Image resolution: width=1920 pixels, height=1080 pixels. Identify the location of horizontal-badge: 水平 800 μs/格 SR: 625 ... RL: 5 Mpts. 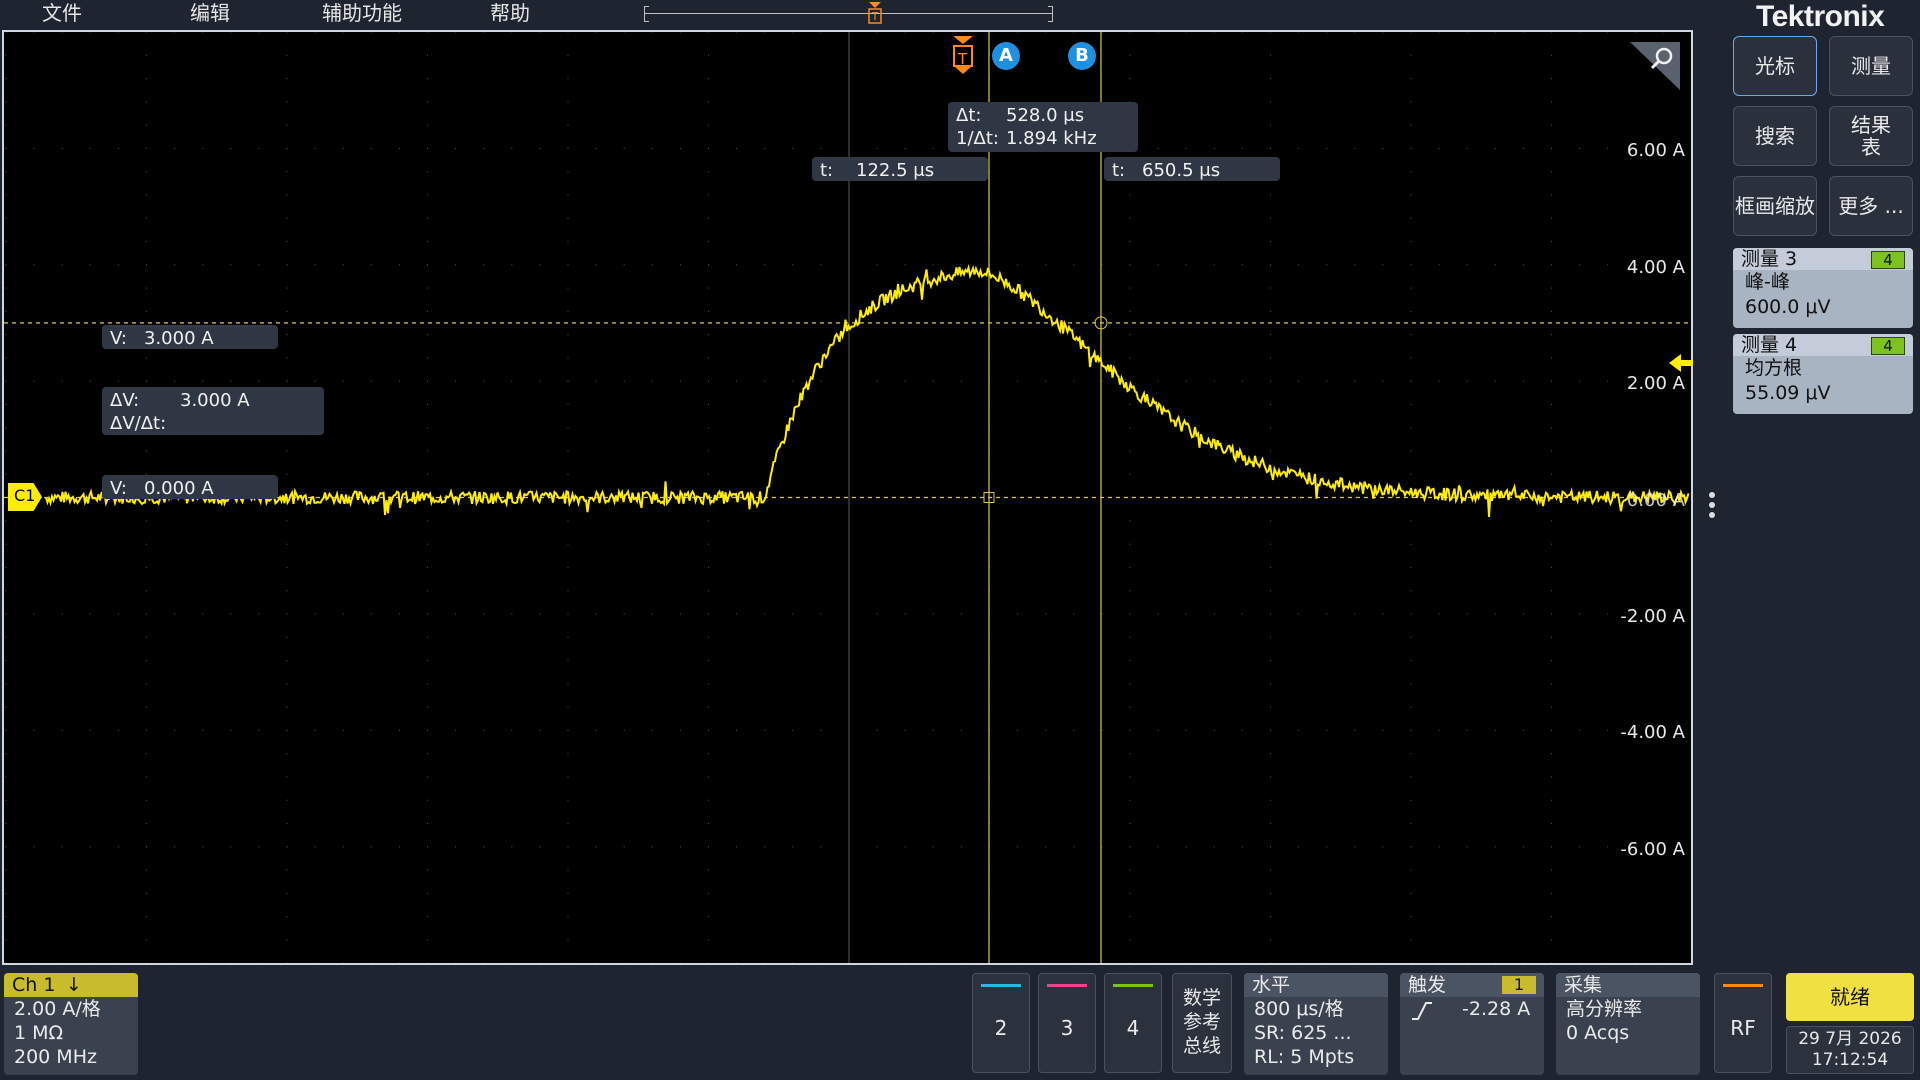
(1316, 1024).